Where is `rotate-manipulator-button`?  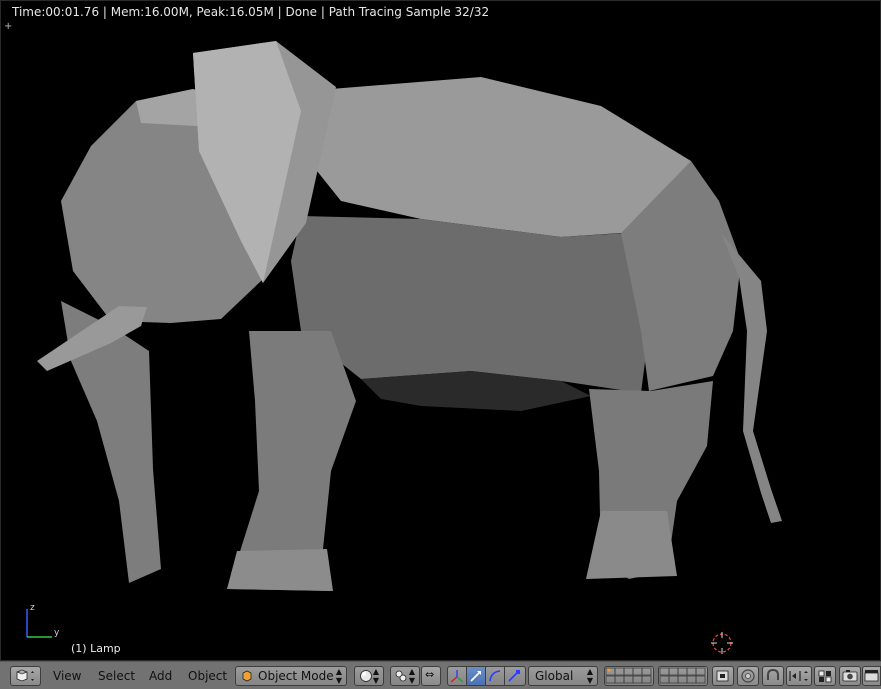 rotate-manipulator-button is located at coordinates (495, 676).